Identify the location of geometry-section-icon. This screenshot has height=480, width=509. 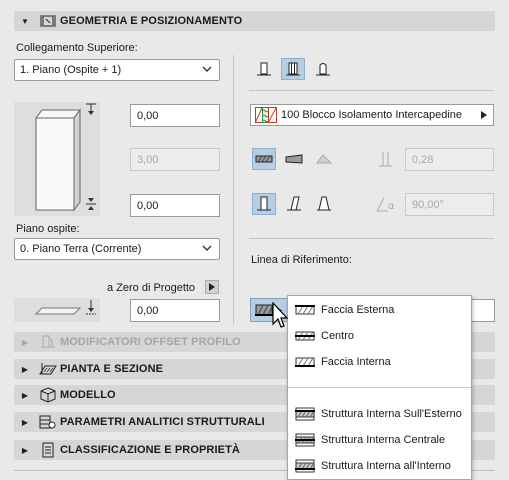
(48, 21).